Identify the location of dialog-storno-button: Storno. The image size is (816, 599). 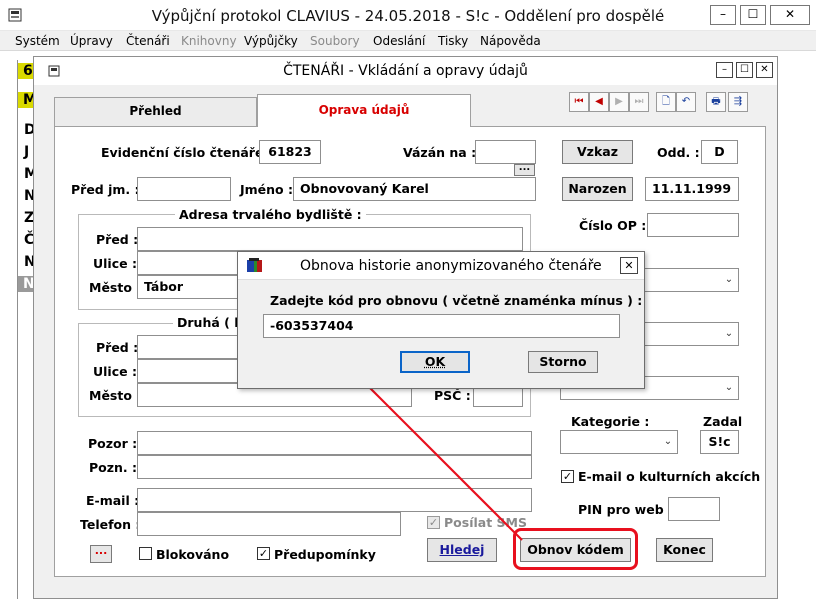
(563, 362).